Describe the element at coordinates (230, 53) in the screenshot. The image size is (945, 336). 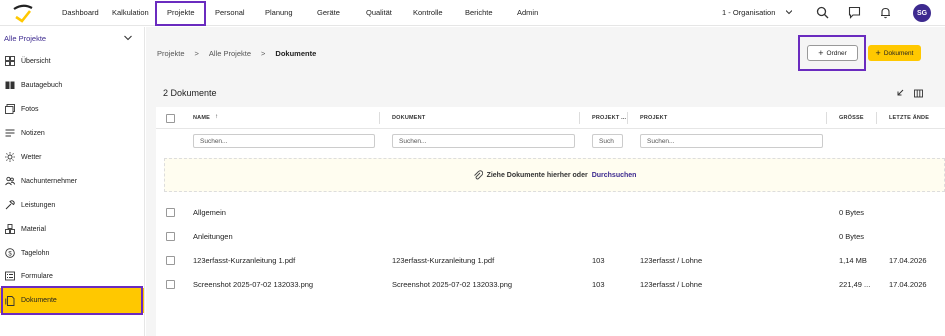
I see `breadcrumb-alle-projekte: Alle Projekte` at that location.